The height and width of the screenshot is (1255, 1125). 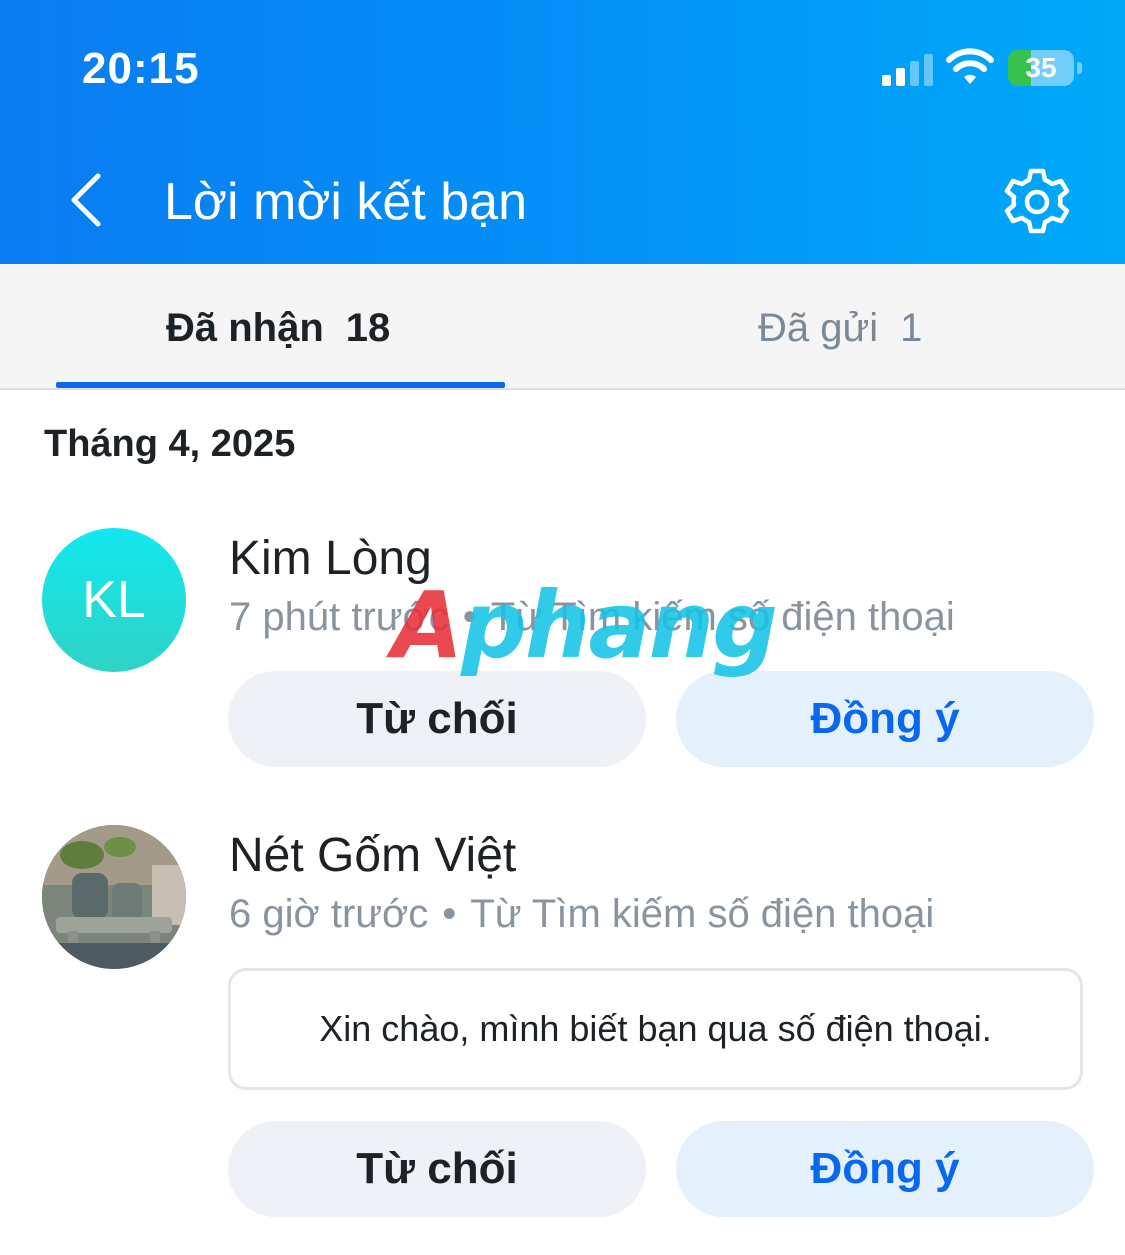 I want to click on section-title: Tháng 4, 2025, so click(x=170, y=444).